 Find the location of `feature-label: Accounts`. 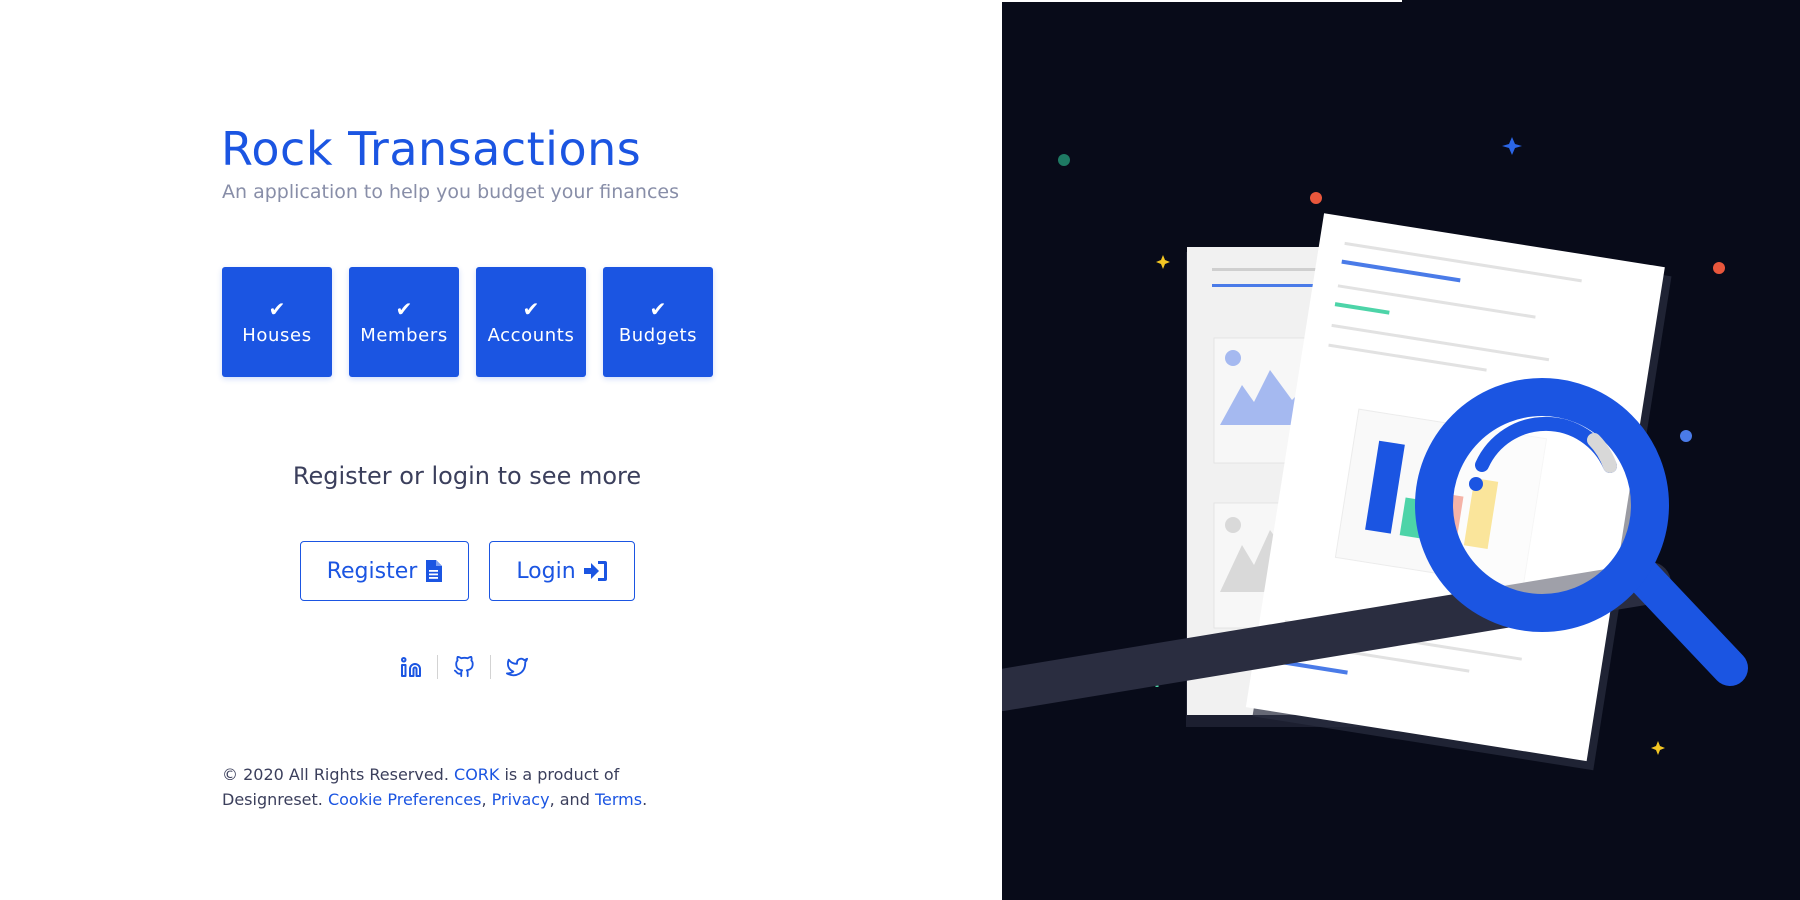

feature-label: Accounts is located at coordinates (531, 335).